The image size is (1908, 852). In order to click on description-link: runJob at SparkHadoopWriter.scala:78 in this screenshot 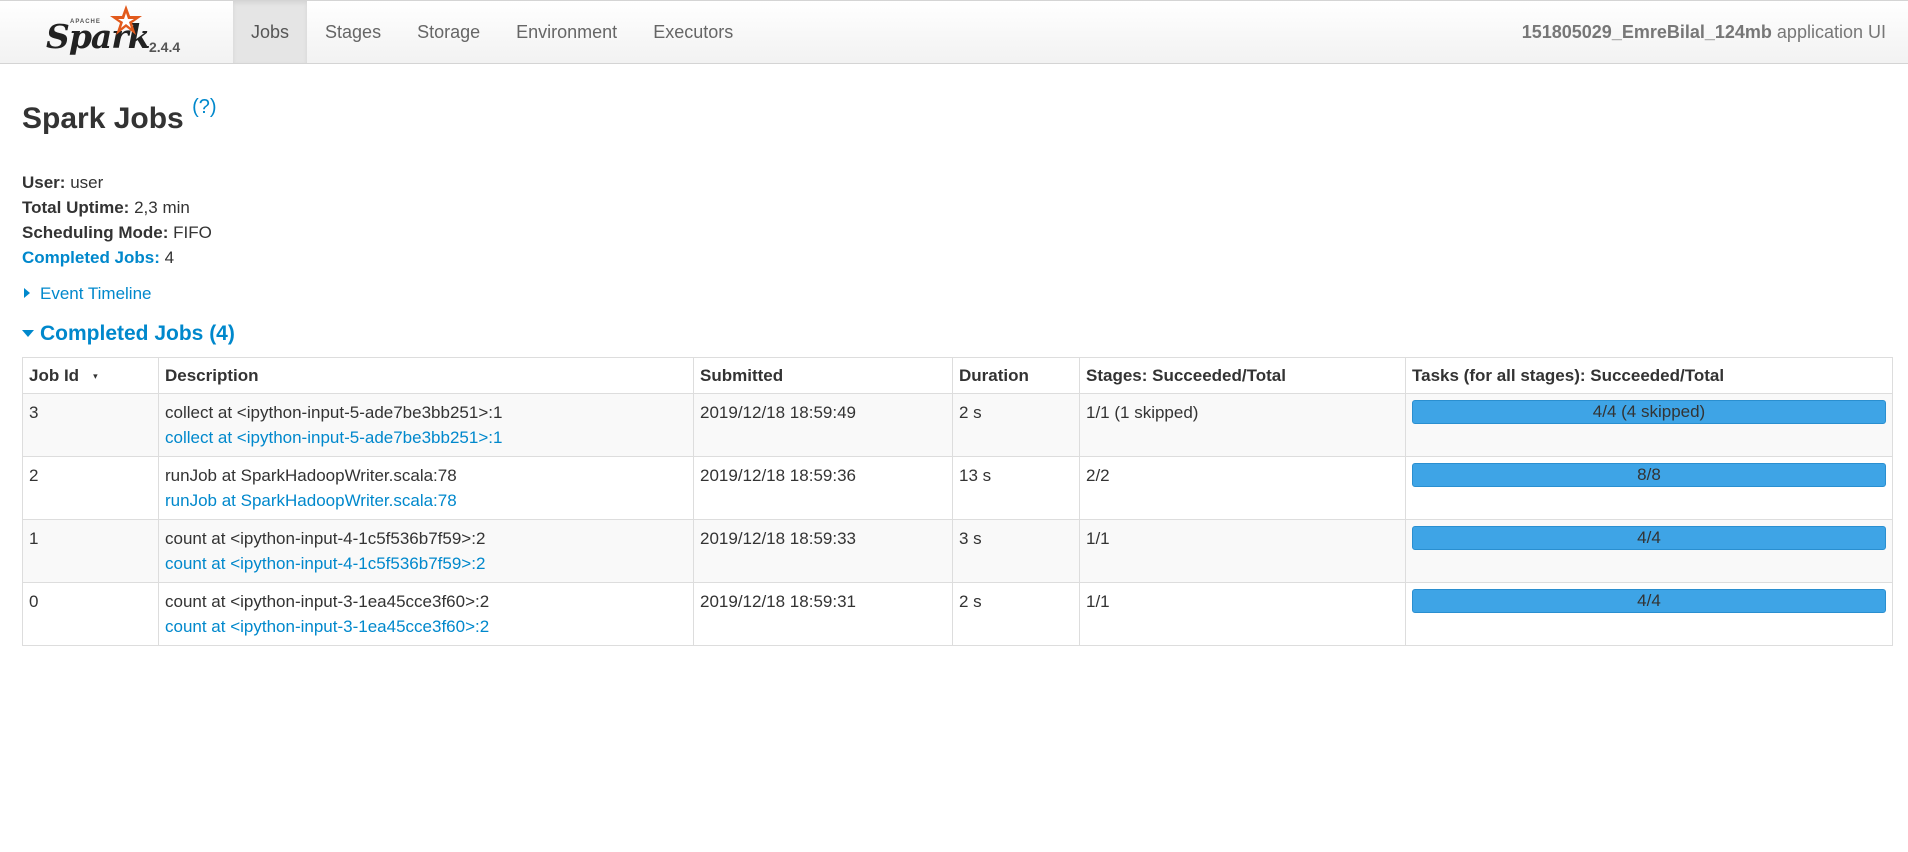, I will do `click(311, 500)`.